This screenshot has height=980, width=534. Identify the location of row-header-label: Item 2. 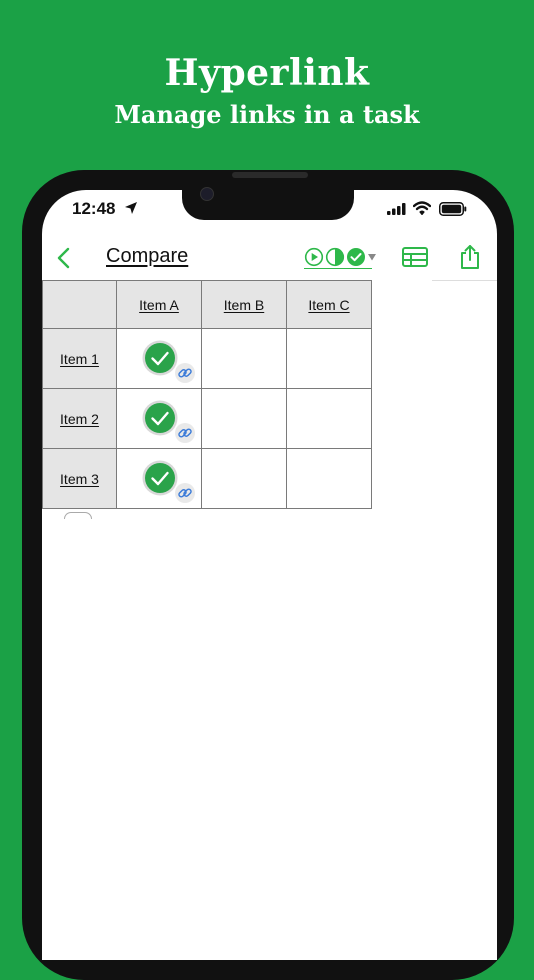
(79, 418).